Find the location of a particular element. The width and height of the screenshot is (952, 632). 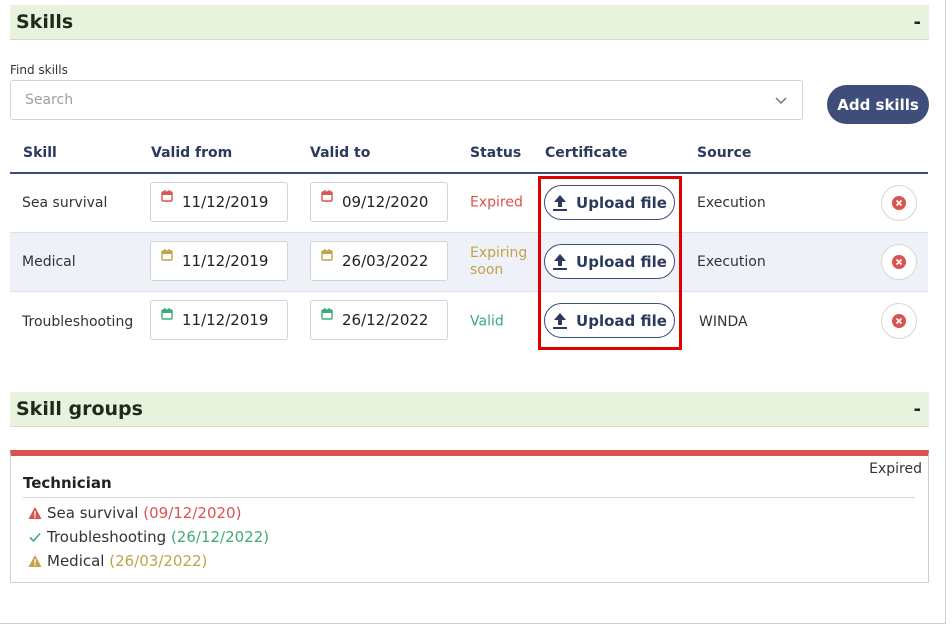

valid-to-value: 26/03/2022 is located at coordinates (385, 261).